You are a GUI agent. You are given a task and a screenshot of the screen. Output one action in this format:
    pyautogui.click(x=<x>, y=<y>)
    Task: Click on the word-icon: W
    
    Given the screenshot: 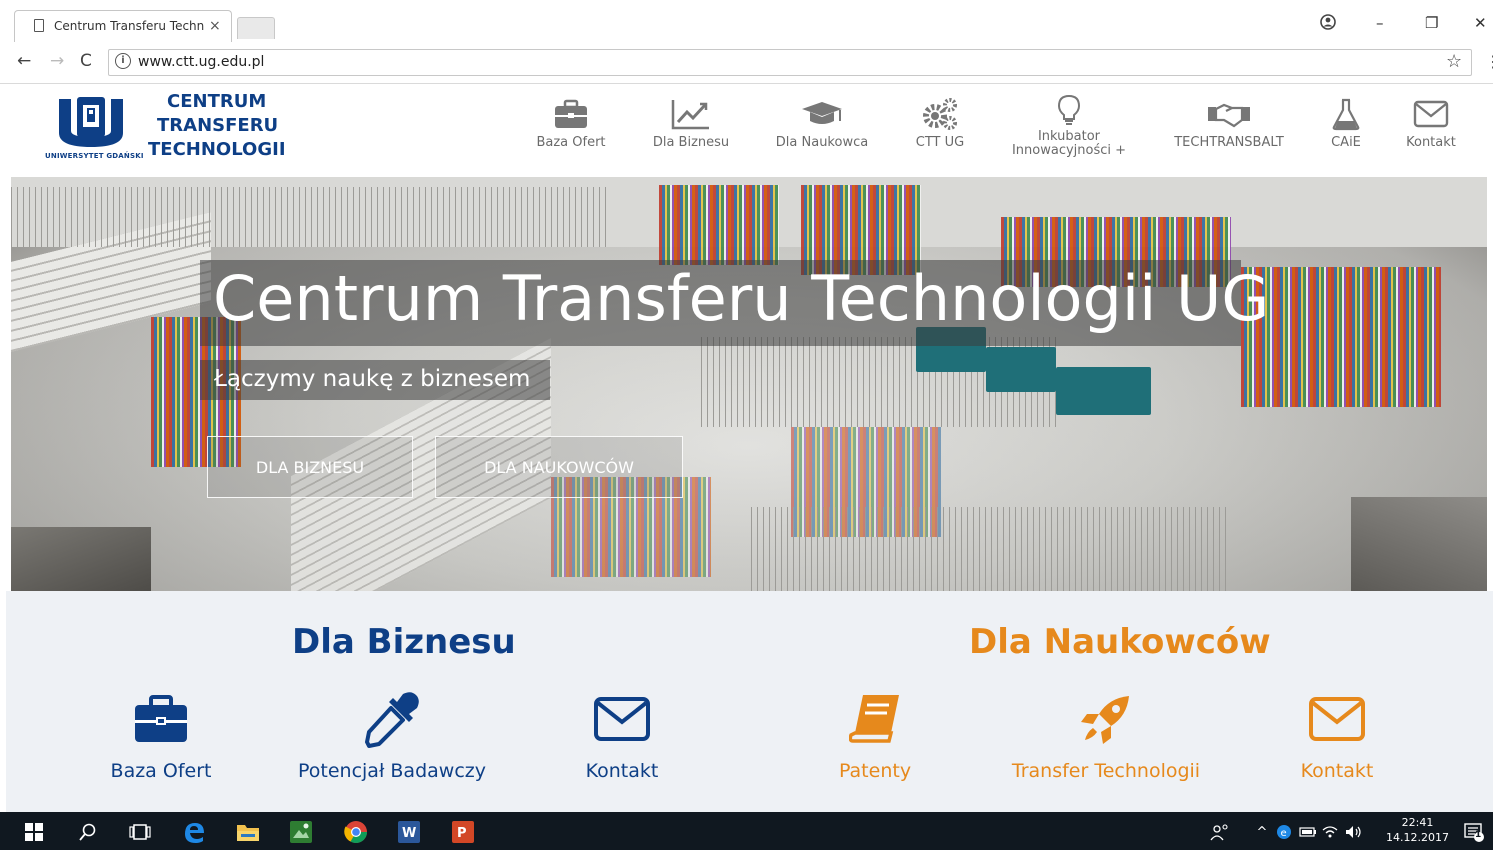 What is the action you would take?
    pyautogui.click(x=409, y=832)
    